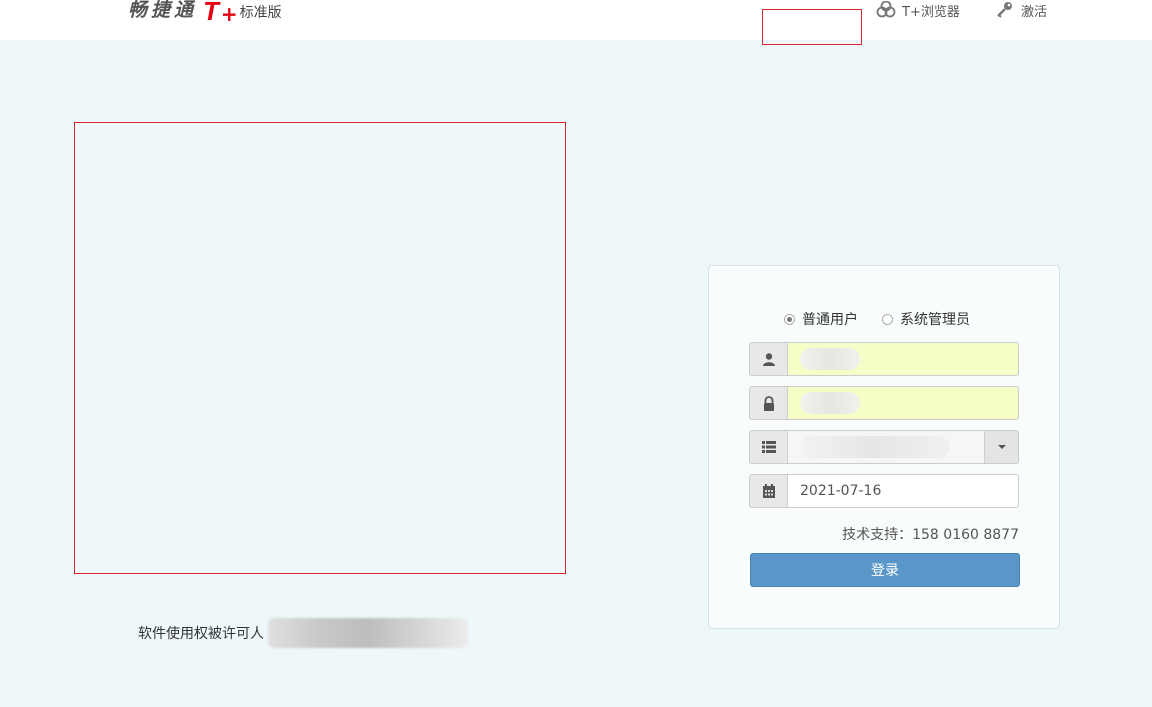 The image size is (1152, 707). I want to click on account-addon, so click(768, 447).